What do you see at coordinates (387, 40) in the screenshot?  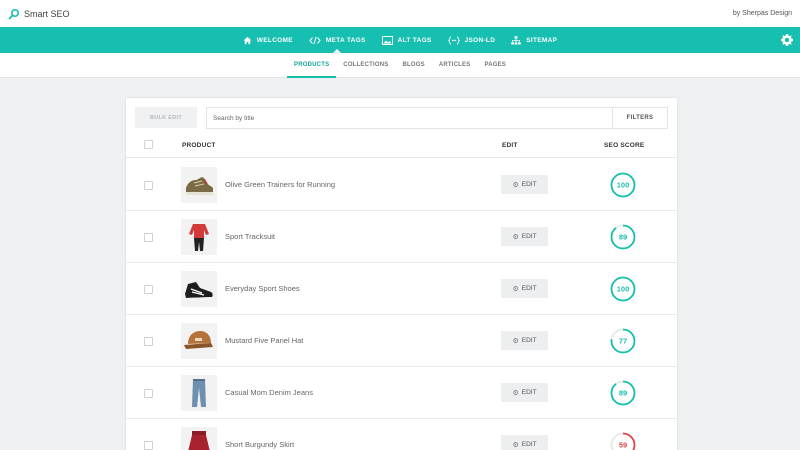 I see `image-icon` at bounding box center [387, 40].